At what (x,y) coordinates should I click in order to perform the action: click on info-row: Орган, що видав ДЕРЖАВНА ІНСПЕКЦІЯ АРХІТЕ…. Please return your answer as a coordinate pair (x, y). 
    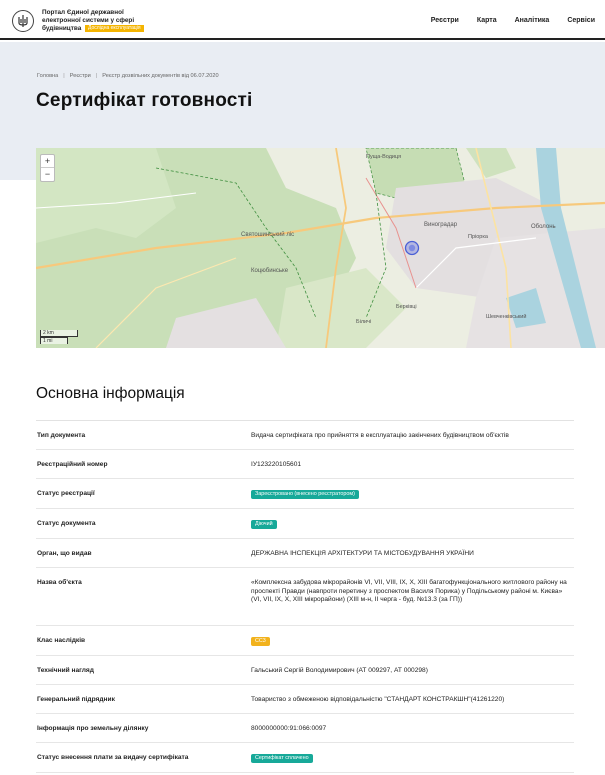
    Looking at the image, I should click on (305, 553).